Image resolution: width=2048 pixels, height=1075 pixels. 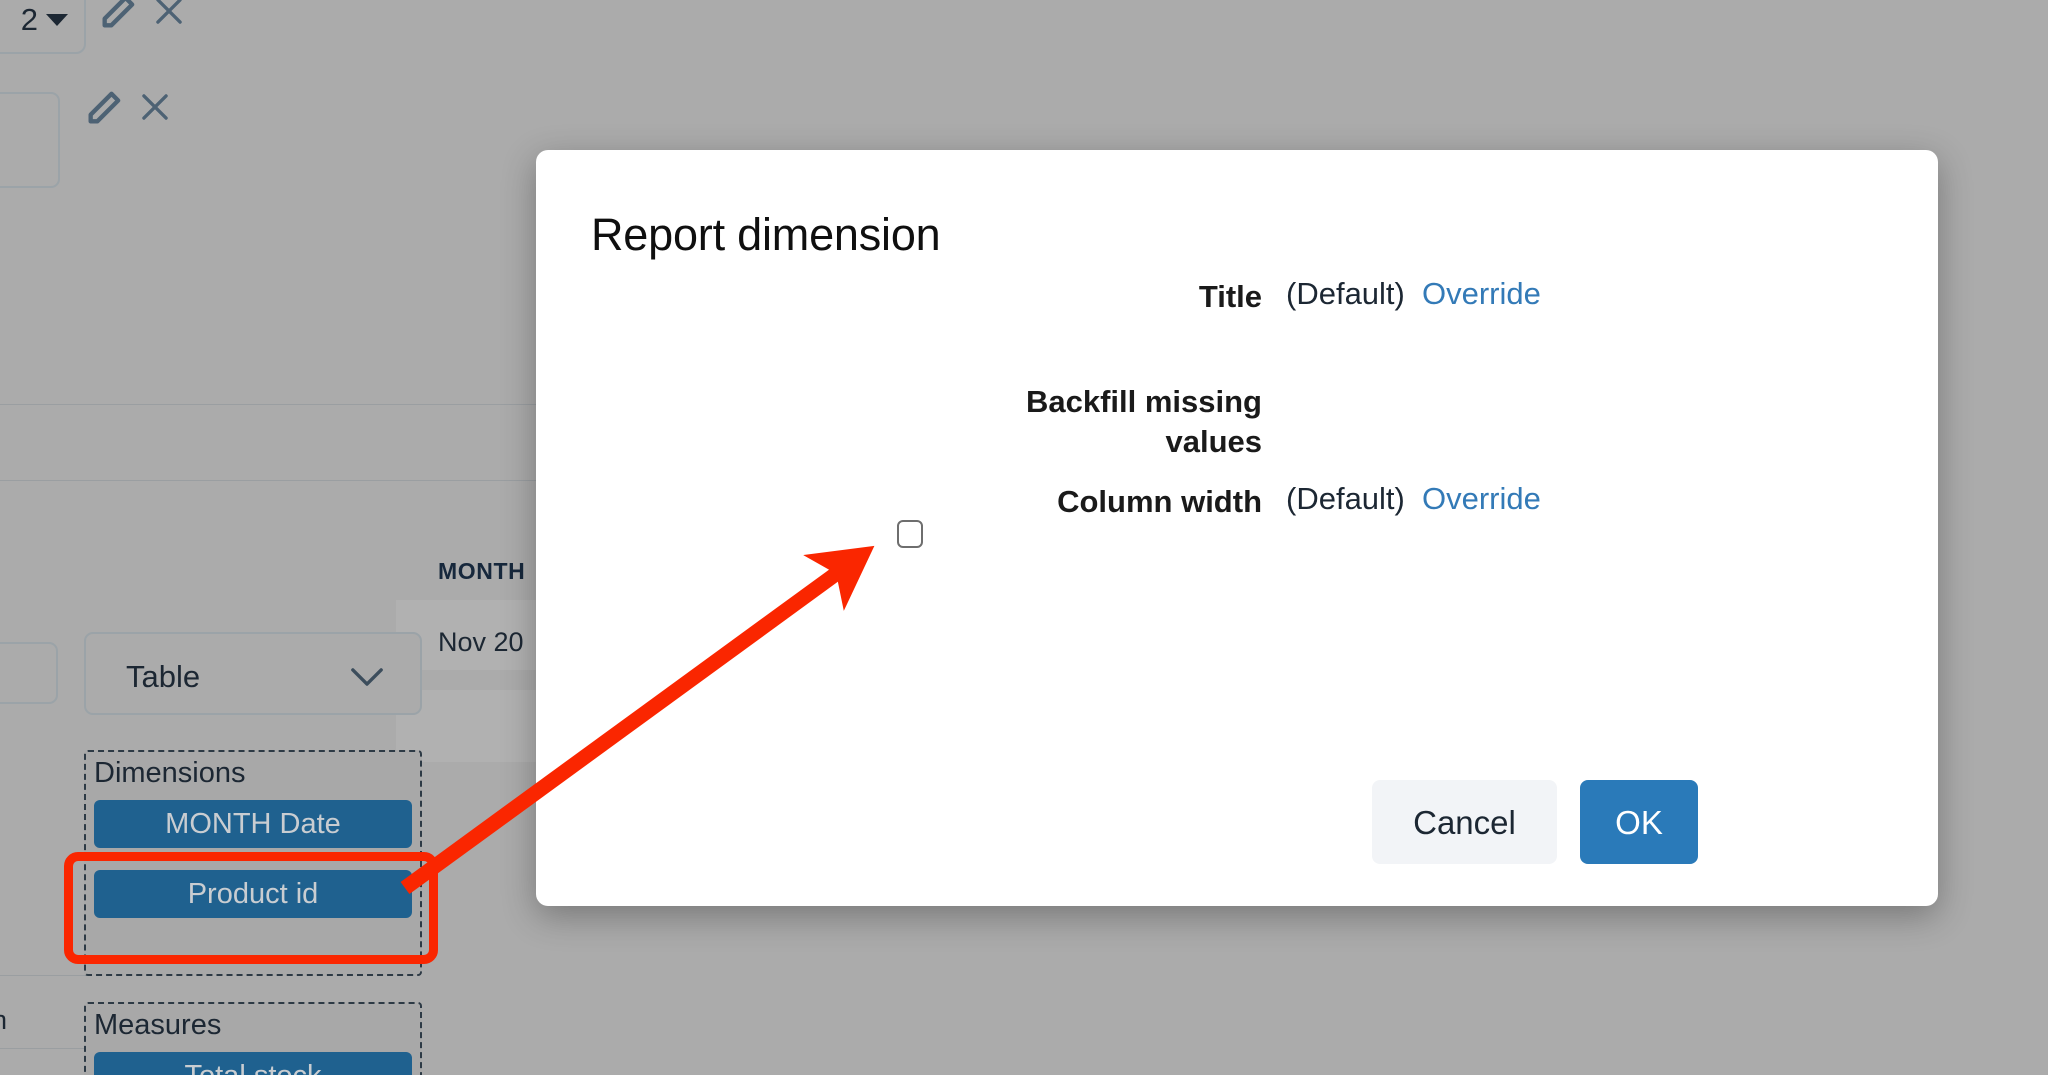 I want to click on override-link-title: Override, so click(x=1481, y=293).